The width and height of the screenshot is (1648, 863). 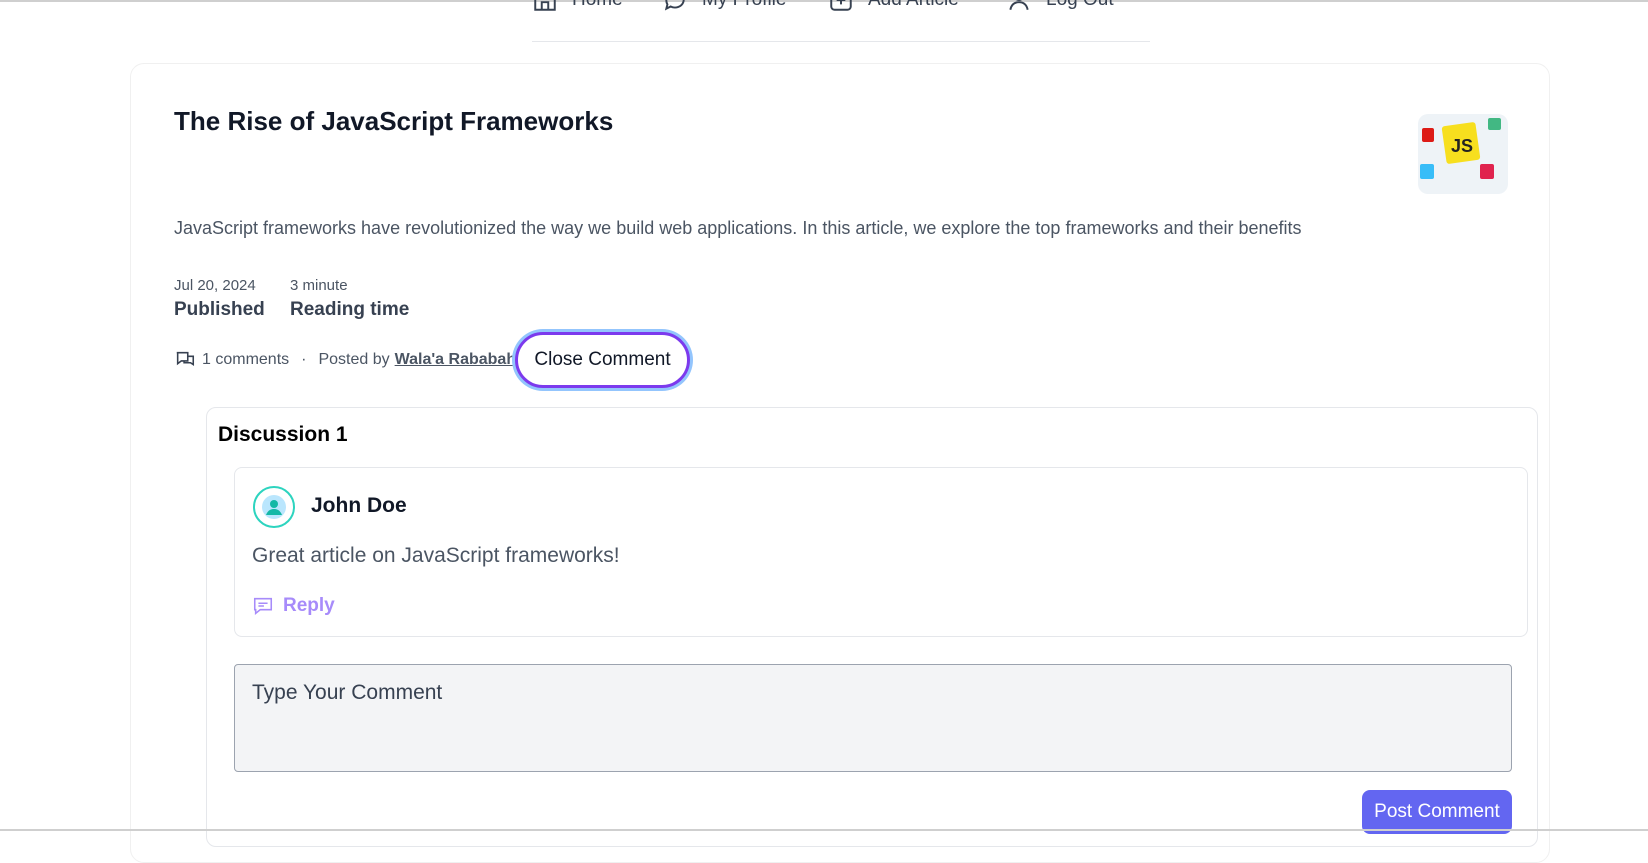 I want to click on nav-item-my-profile: My Profile, so click(x=724, y=6).